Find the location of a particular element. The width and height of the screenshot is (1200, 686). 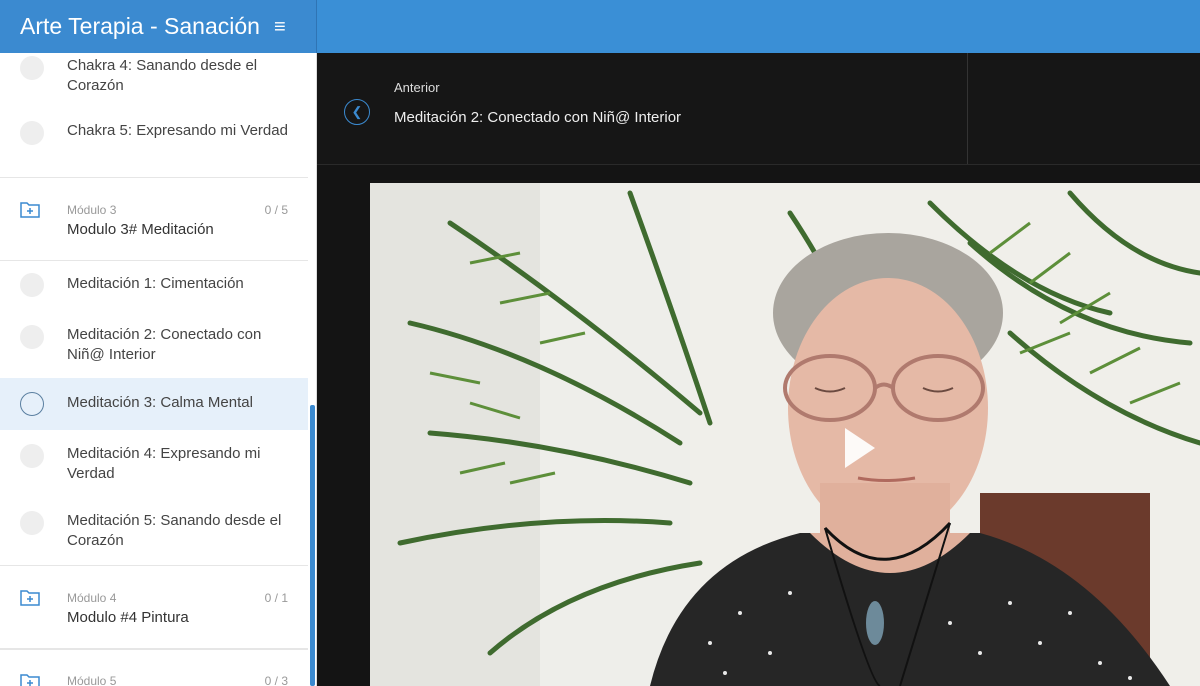

module-label: Módulo 5 is located at coordinates (92, 680).